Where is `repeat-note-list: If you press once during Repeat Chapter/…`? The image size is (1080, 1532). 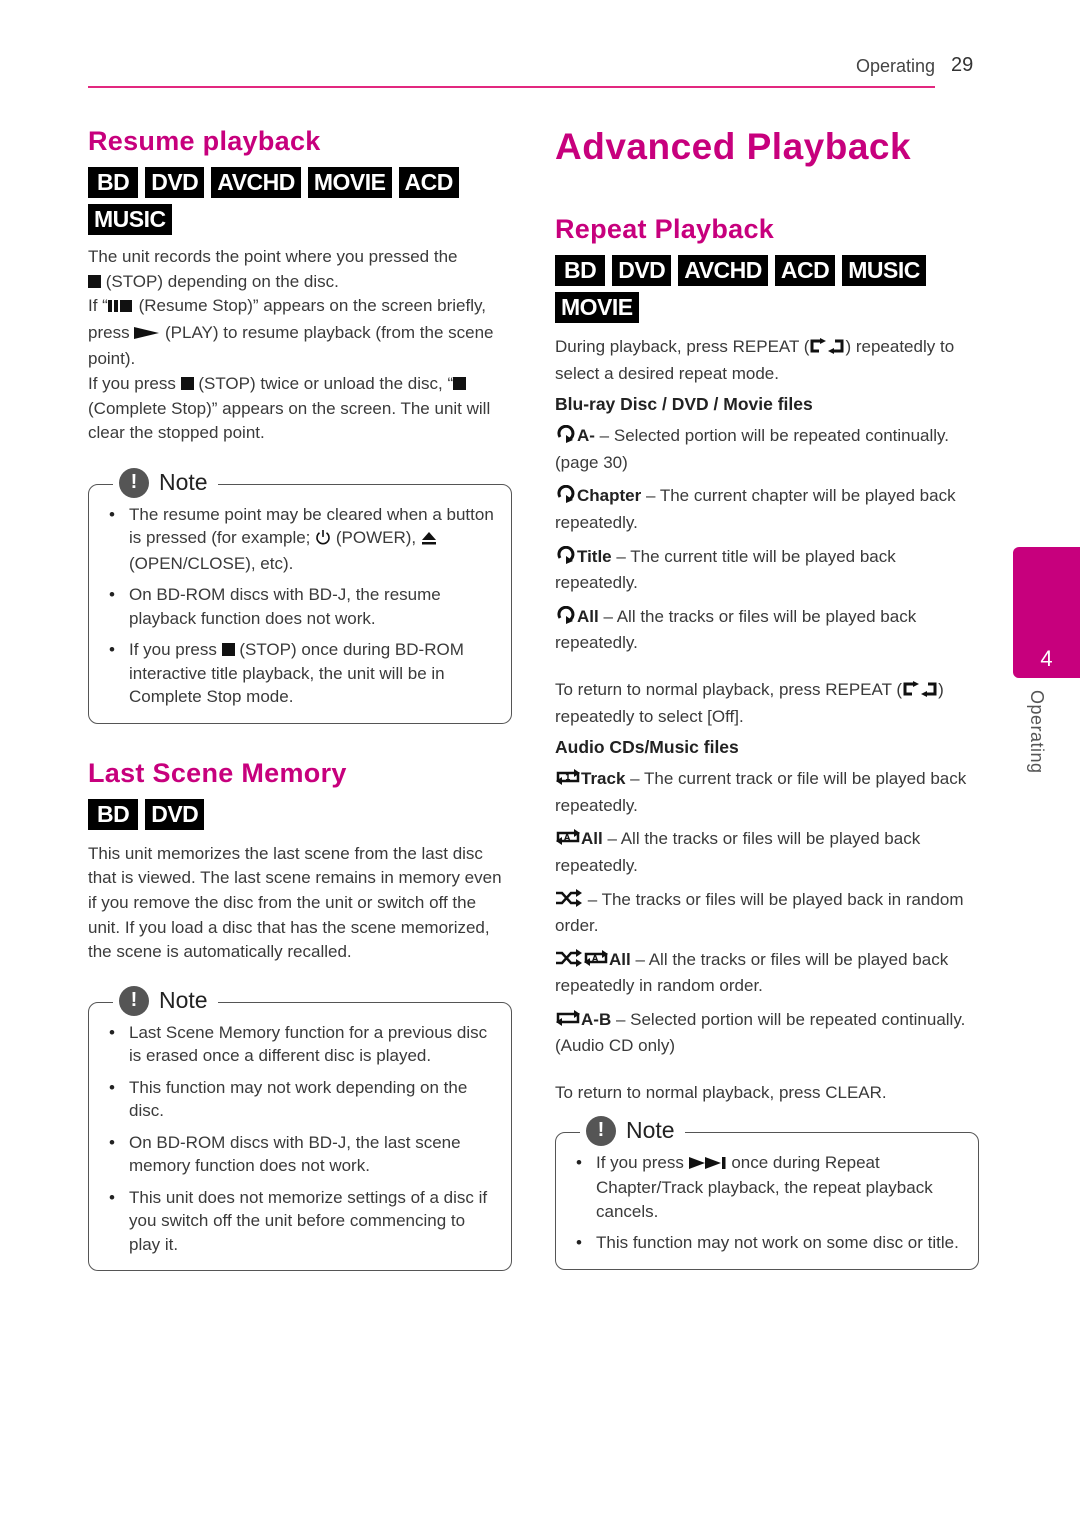
repeat-note-list: If you press once during Repeat Chapter/… is located at coordinates (769, 1203).